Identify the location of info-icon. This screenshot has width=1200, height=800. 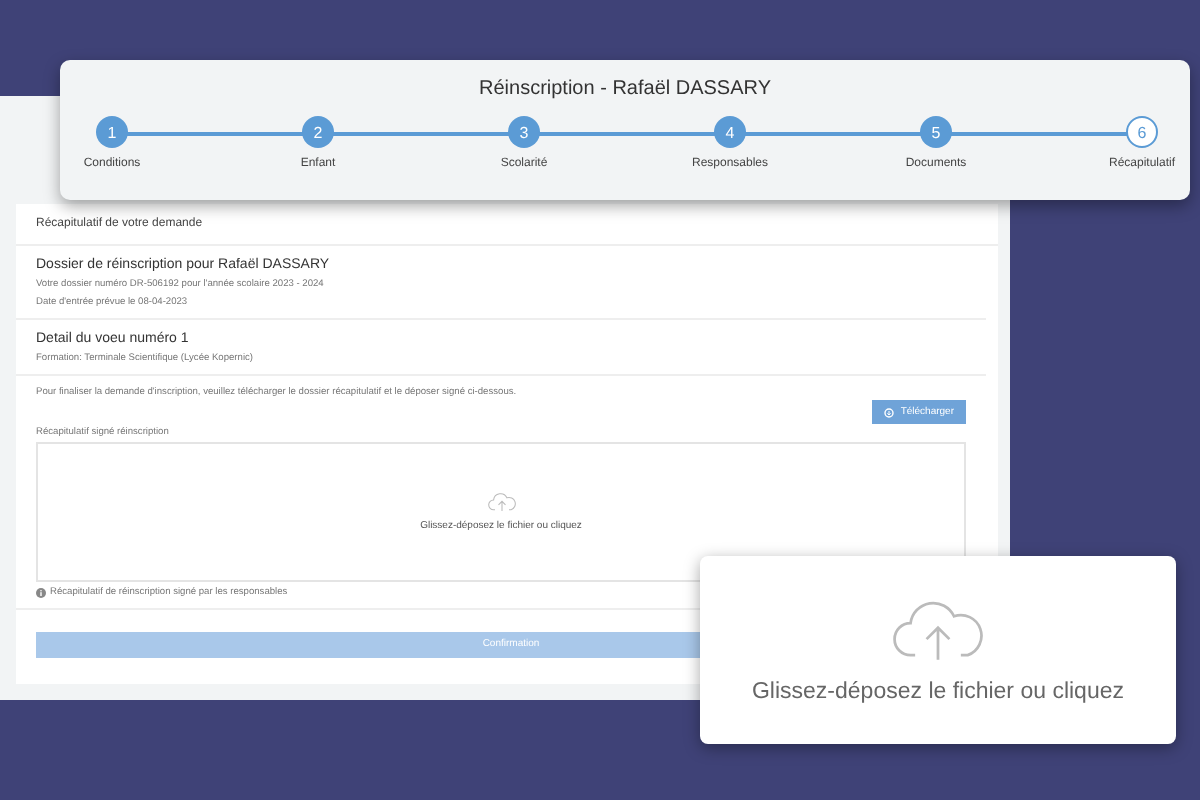
(41, 593).